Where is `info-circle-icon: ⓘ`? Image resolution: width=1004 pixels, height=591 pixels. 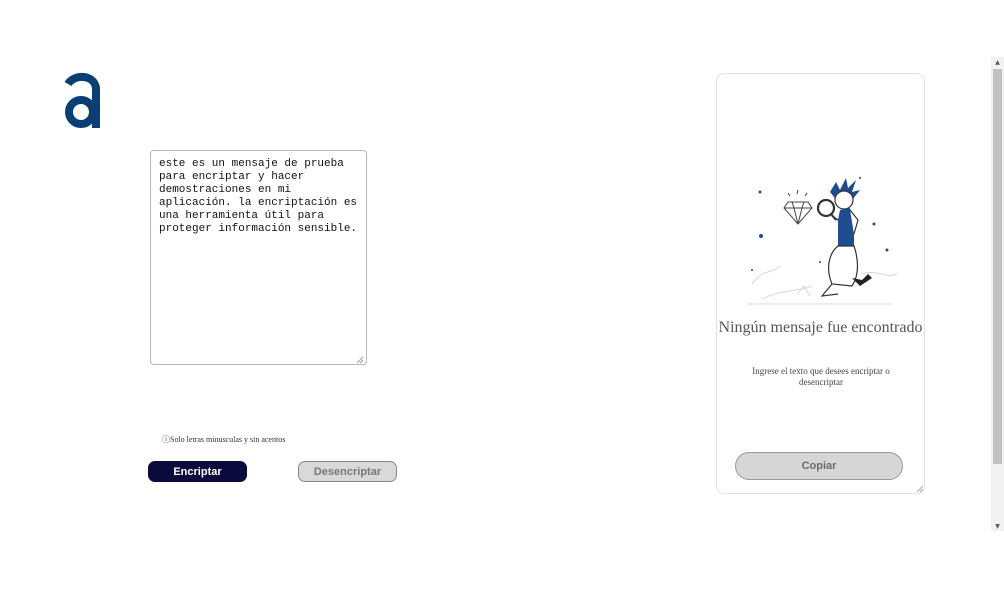
info-circle-icon: ⓘ is located at coordinates (166, 439).